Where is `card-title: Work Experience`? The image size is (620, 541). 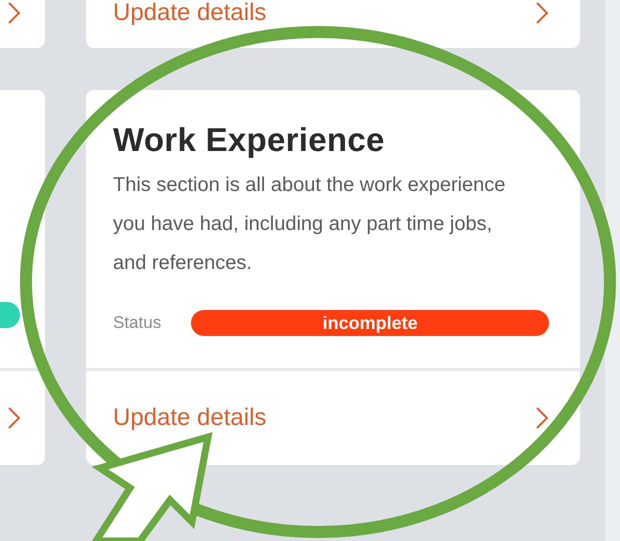 card-title: Work Experience is located at coordinates (249, 140).